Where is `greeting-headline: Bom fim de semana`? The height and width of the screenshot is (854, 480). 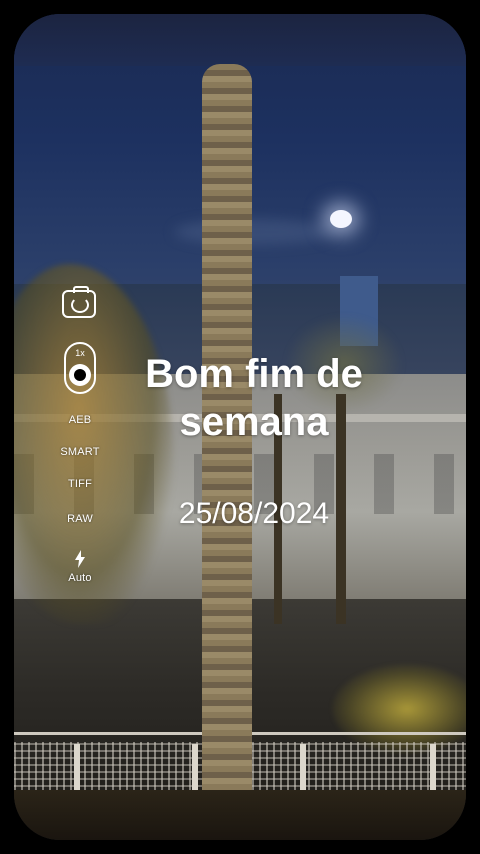
greeting-headline: Bom fim de semana is located at coordinates (254, 398).